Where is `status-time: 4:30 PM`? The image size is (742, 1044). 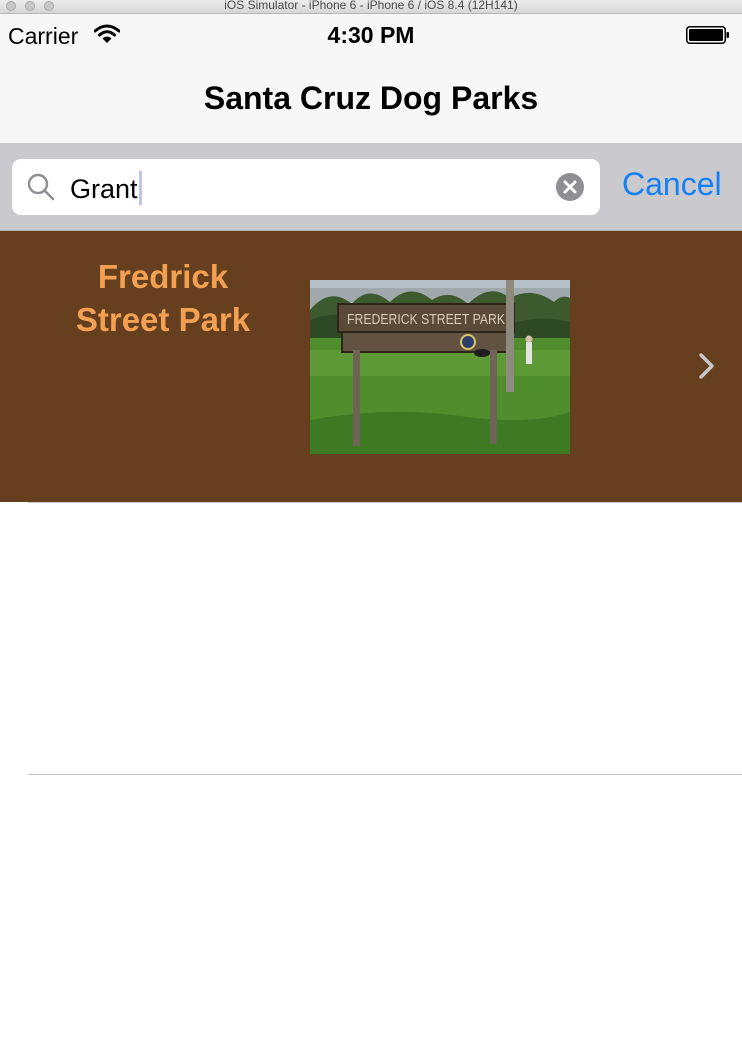
status-time: 4:30 PM is located at coordinates (371, 35).